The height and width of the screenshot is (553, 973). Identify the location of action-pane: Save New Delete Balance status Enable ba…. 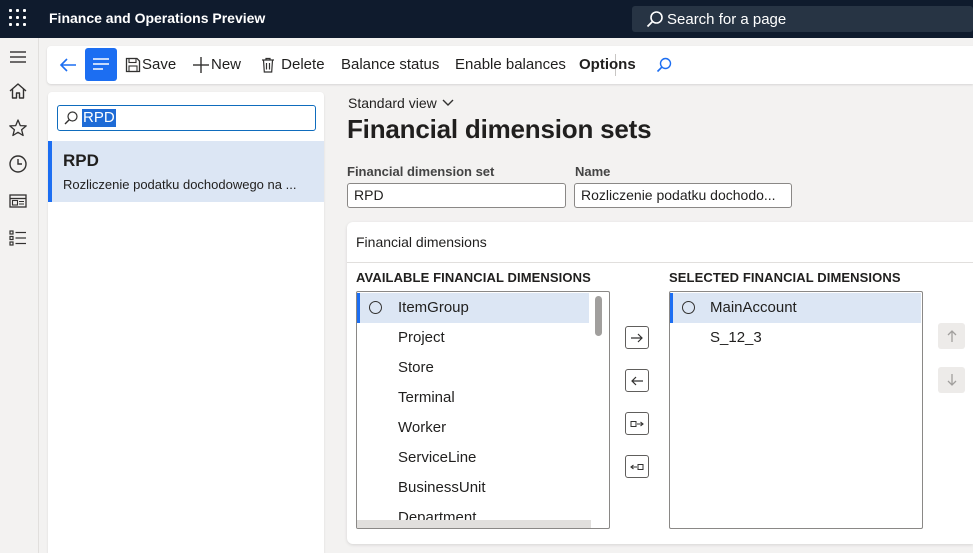
(510, 65).